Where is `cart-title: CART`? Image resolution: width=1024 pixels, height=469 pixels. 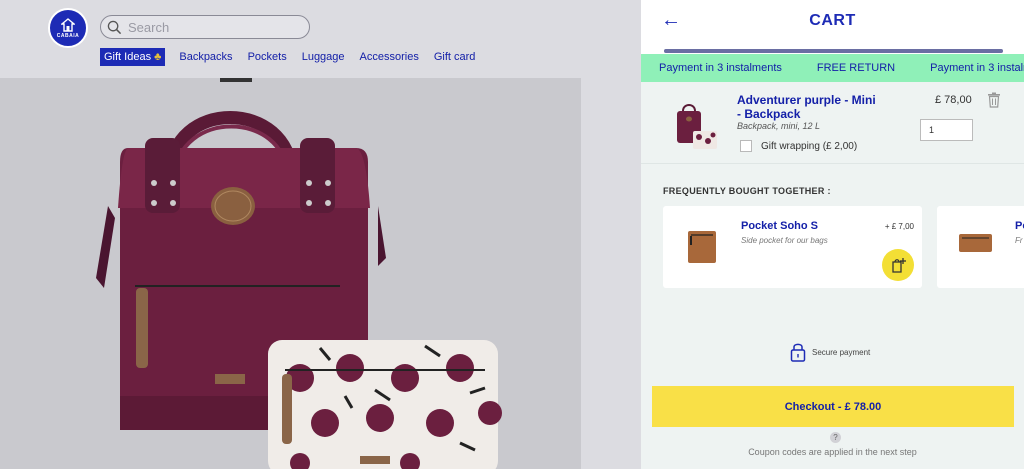 cart-title: CART is located at coordinates (832, 20).